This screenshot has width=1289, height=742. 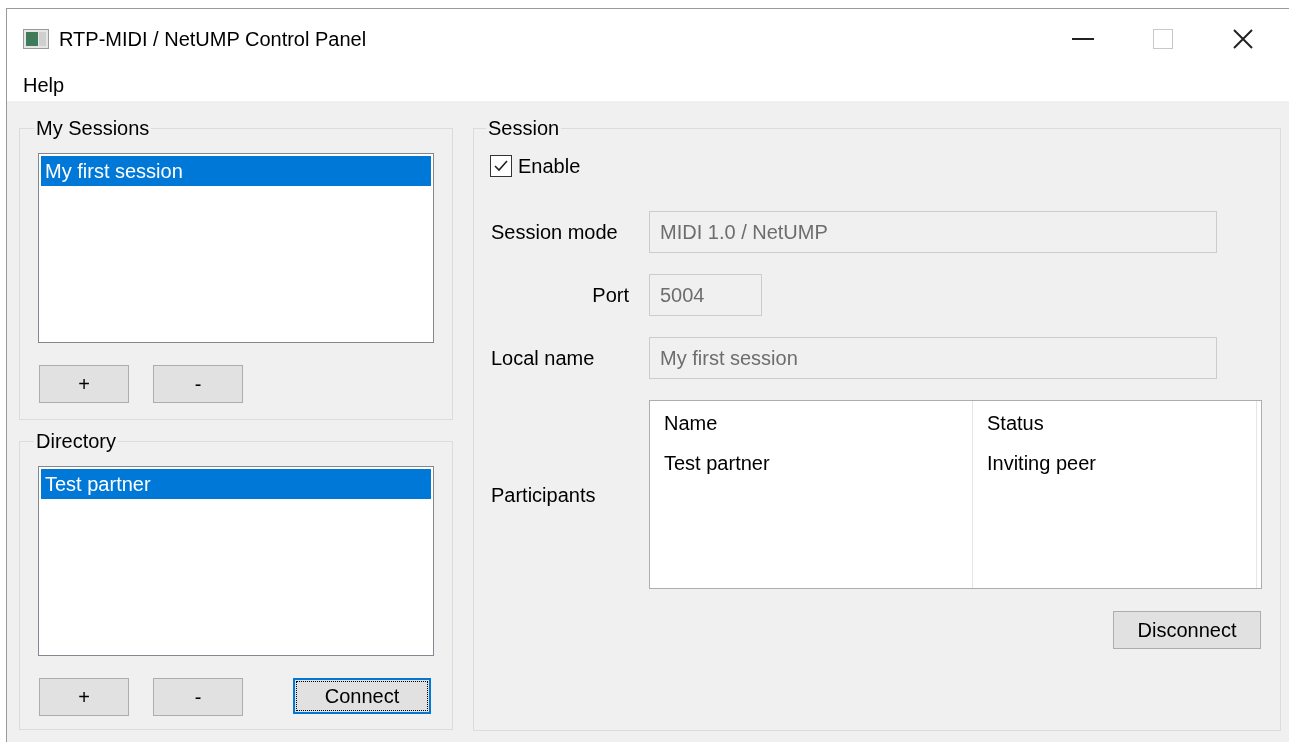 I want to click on field-label: Port, so click(x=610, y=295).